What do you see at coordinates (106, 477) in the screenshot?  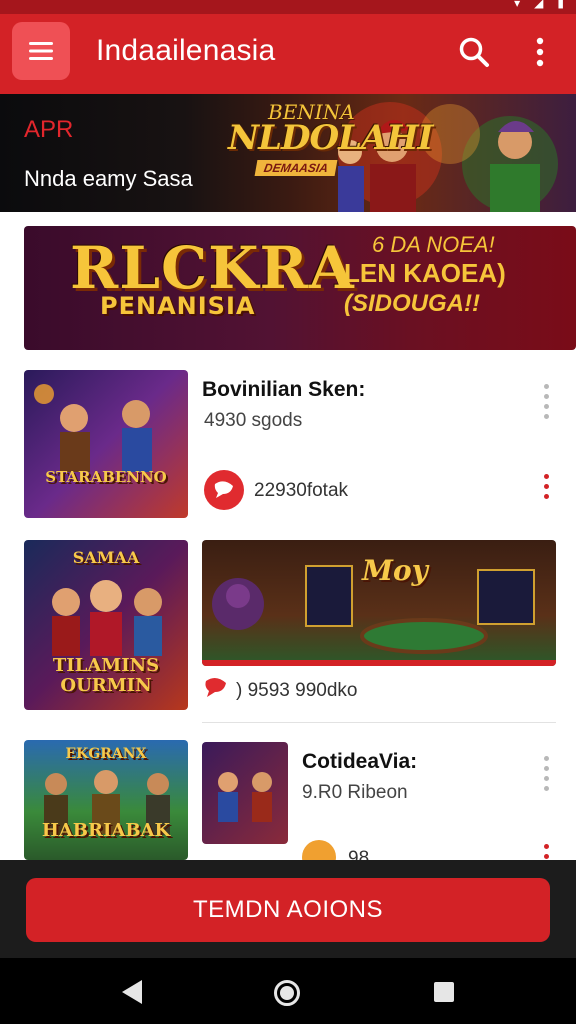 I see `game-thumbnail-label: STARABENNO` at bounding box center [106, 477].